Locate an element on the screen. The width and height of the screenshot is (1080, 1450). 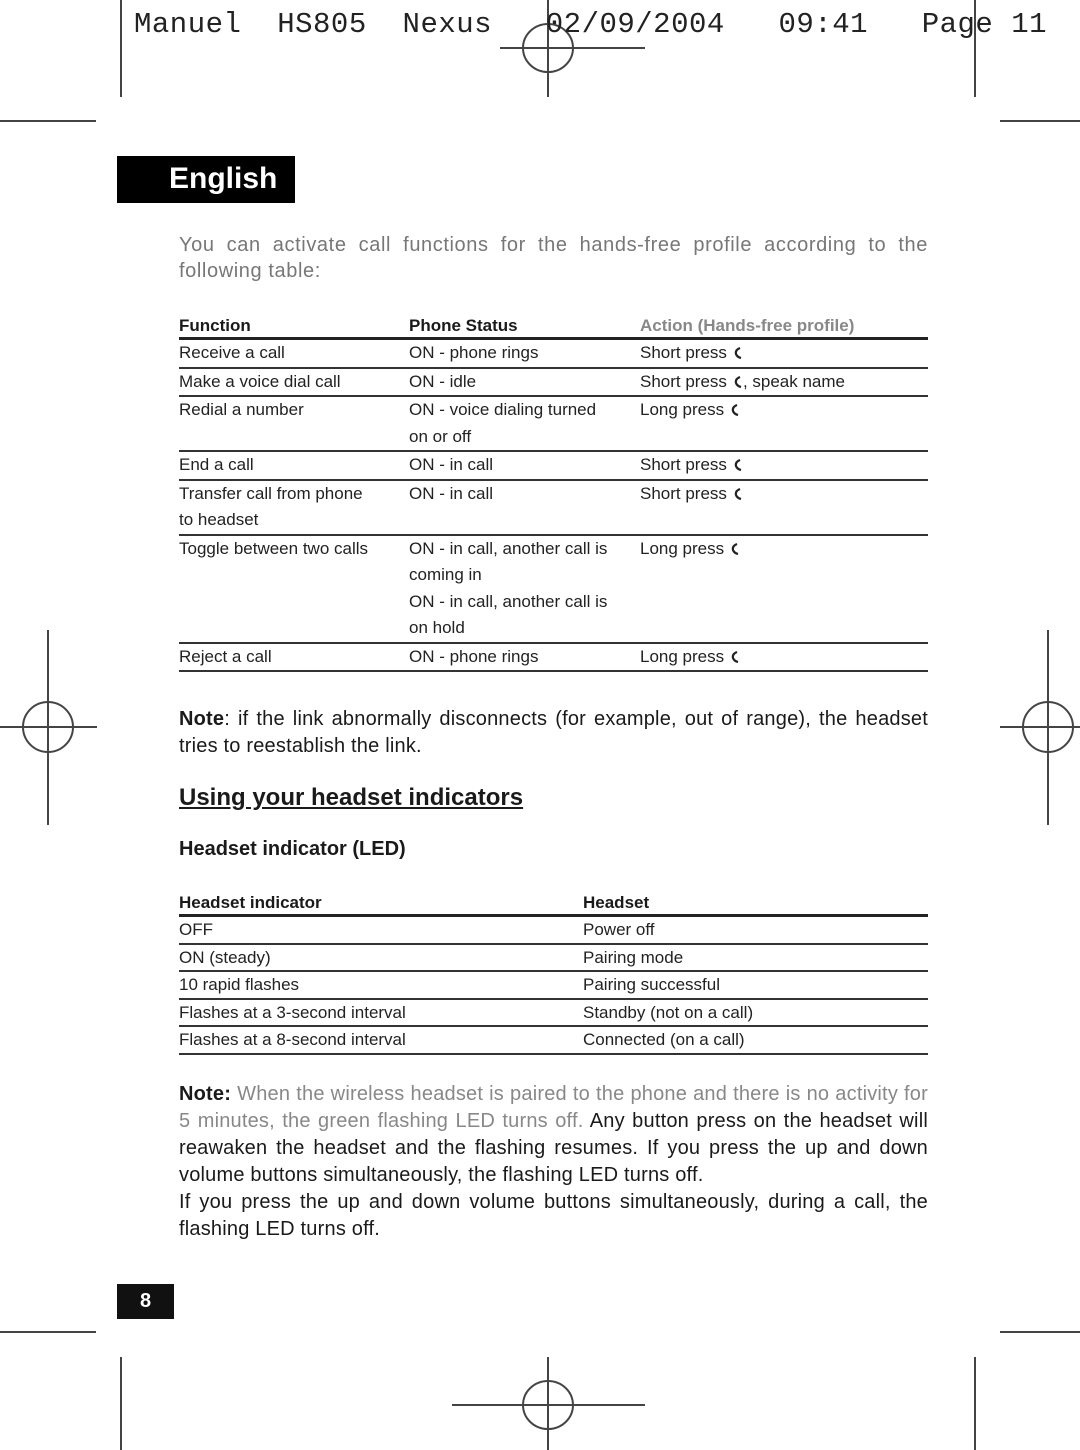
table-row: End a call ON - in call Short press is located at coordinates (553, 466).